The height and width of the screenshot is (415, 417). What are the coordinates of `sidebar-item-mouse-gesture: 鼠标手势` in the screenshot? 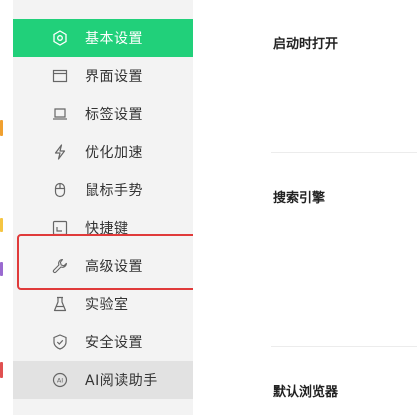 It's located at (103, 190).